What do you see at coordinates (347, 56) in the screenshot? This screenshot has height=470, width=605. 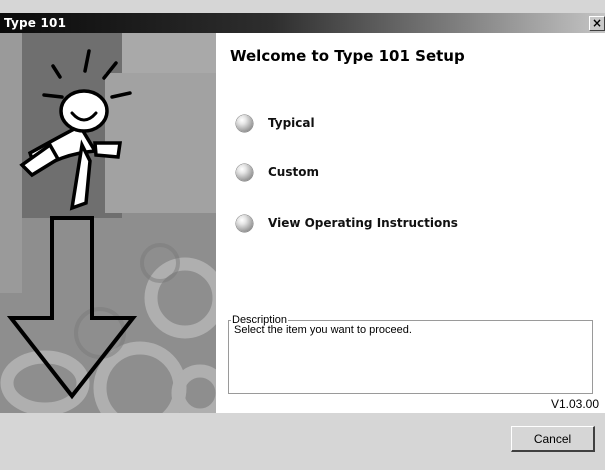 I see `welcome-heading: Welcome to Type 101 Setup` at bounding box center [347, 56].